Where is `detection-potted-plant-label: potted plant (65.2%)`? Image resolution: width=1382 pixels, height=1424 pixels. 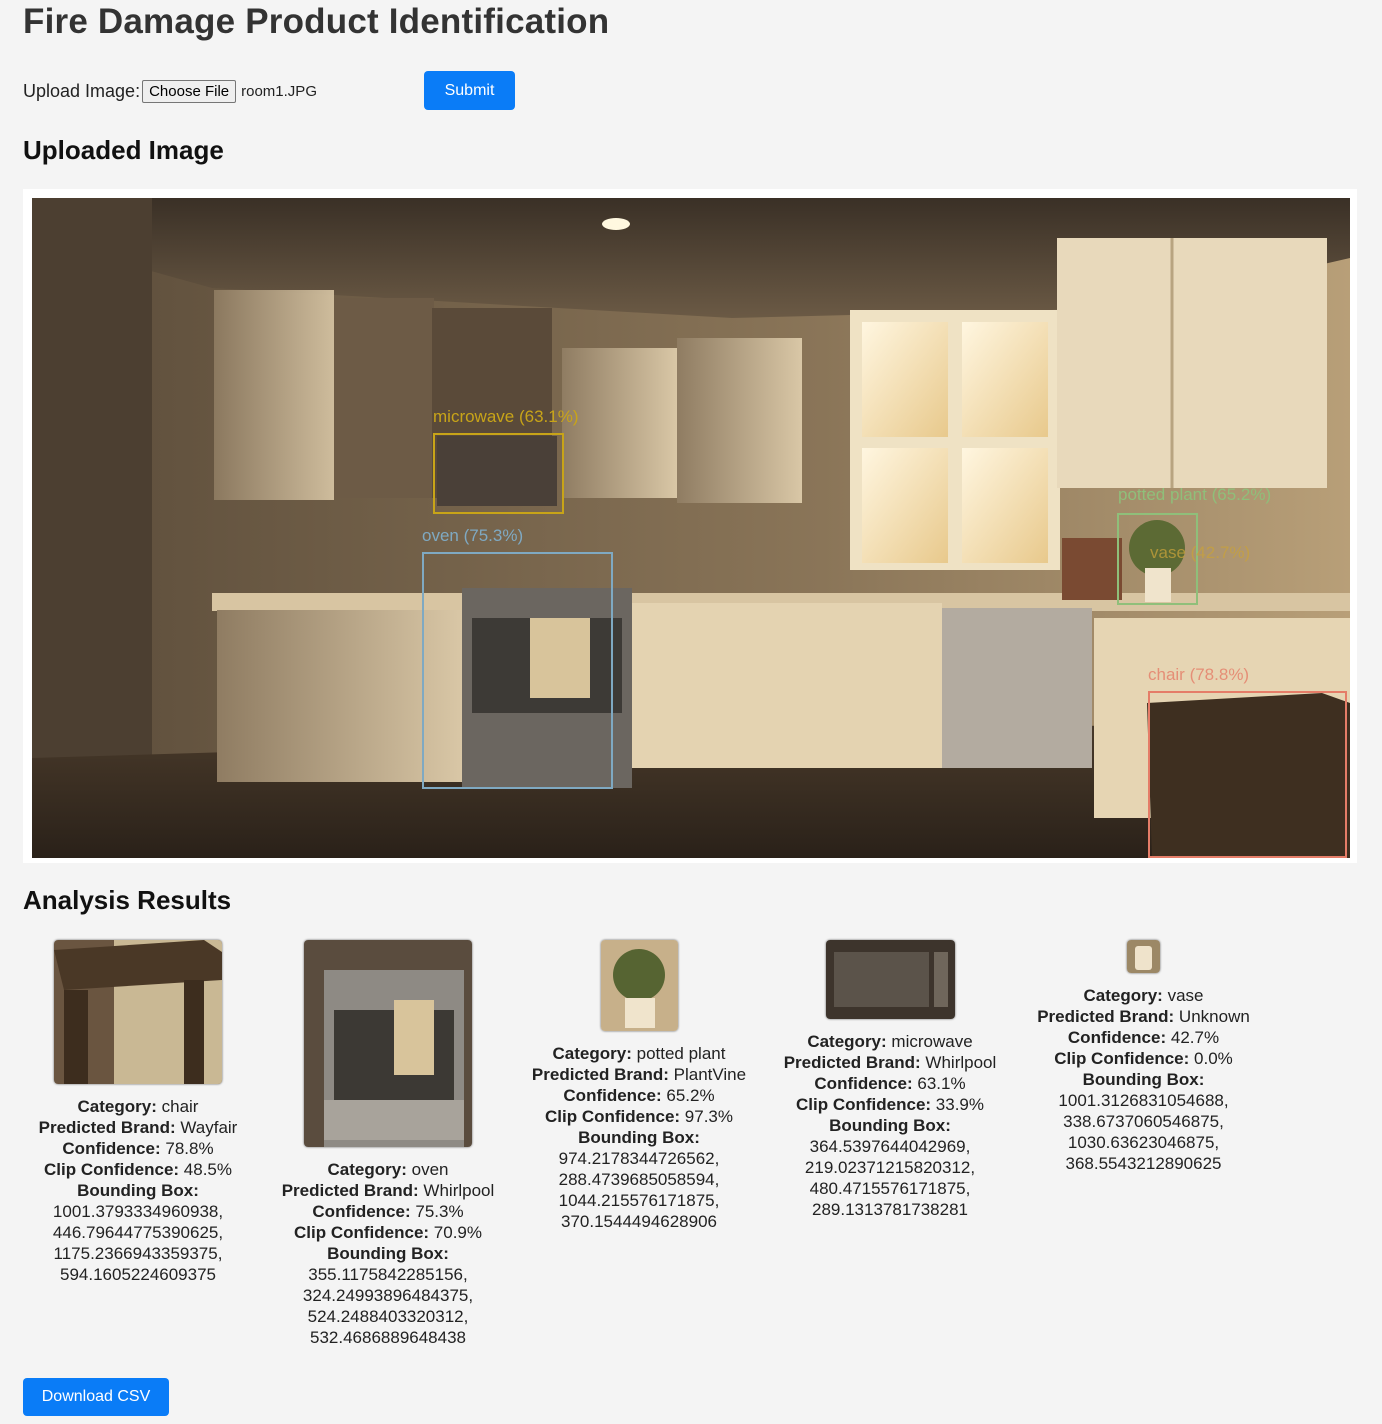
detection-potted-plant-label: potted plant (65.2%) is located at coordinates (1195, 494).